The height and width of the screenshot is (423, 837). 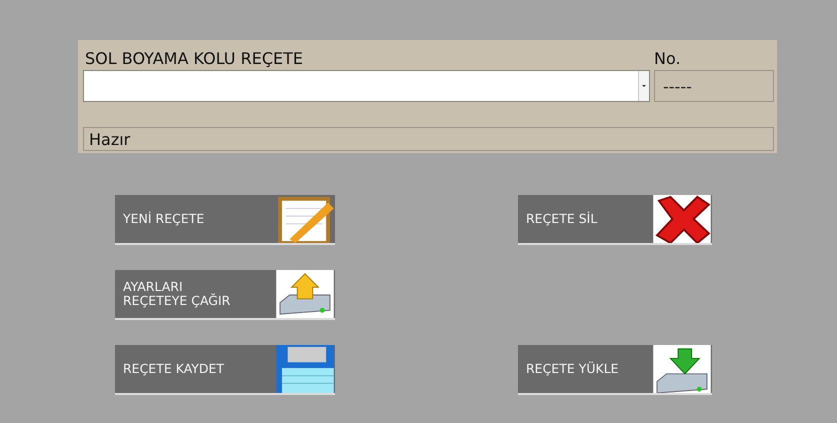 What do you see at coordinates (682, 369) in the screenshot?
I see `drive-download-icon` at bounding box center [682, 369].